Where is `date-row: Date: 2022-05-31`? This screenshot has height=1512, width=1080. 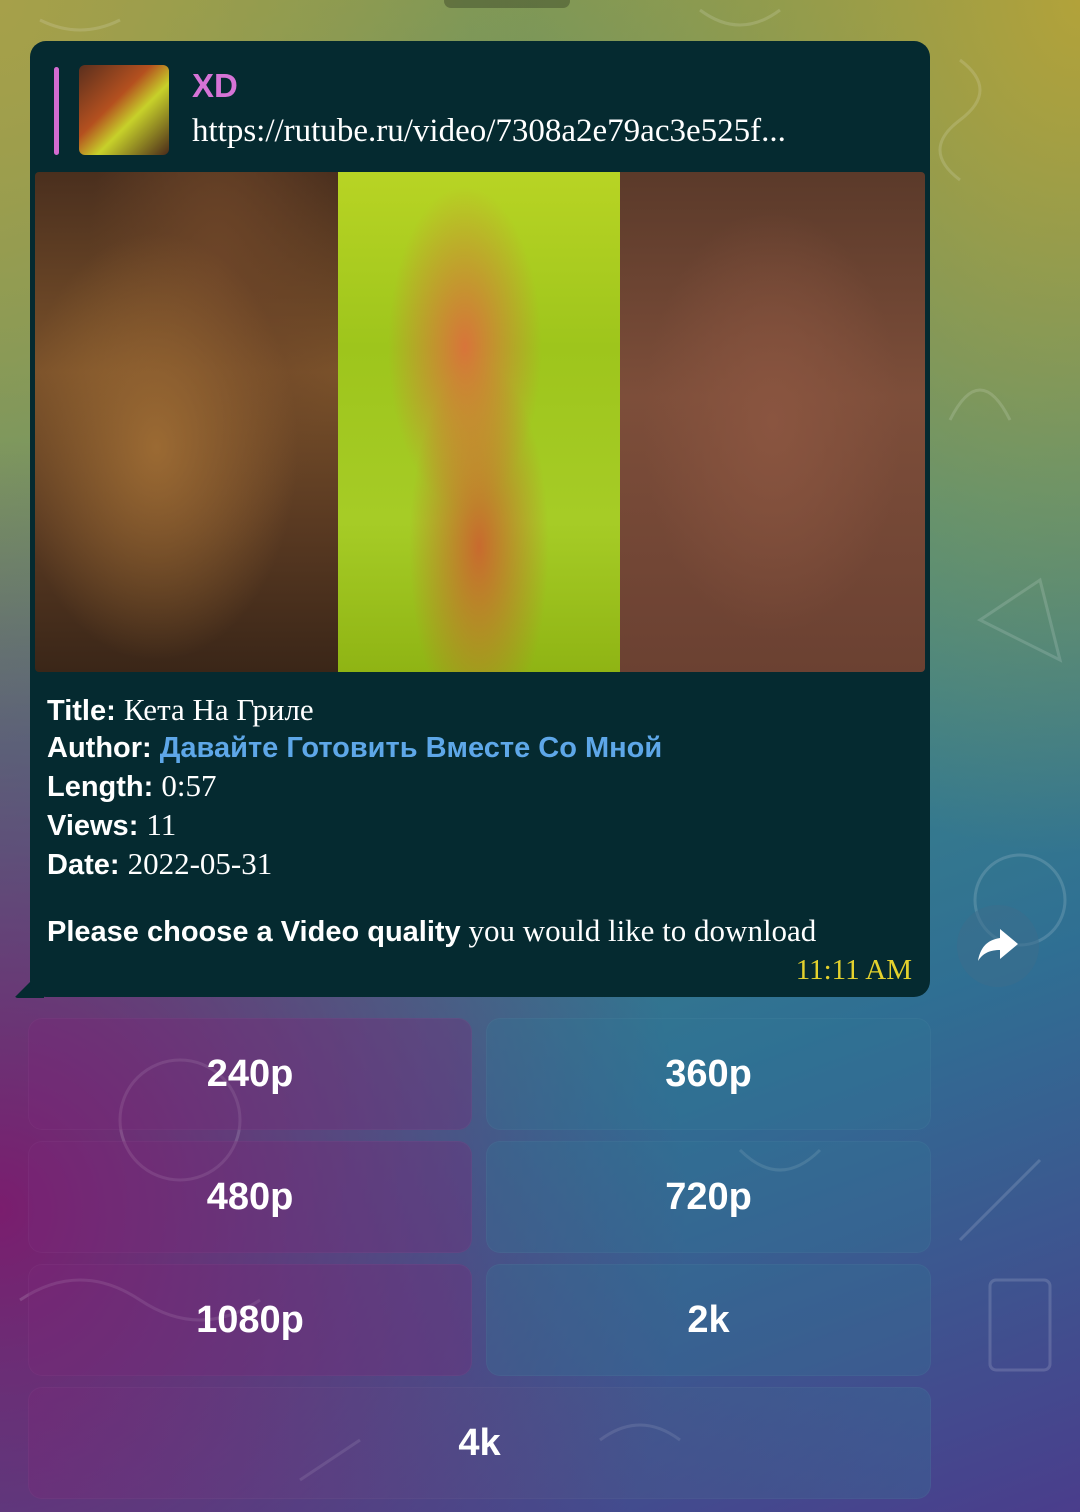
date-row: Date: 2022-05-31 is located at coordinates (482, 864).